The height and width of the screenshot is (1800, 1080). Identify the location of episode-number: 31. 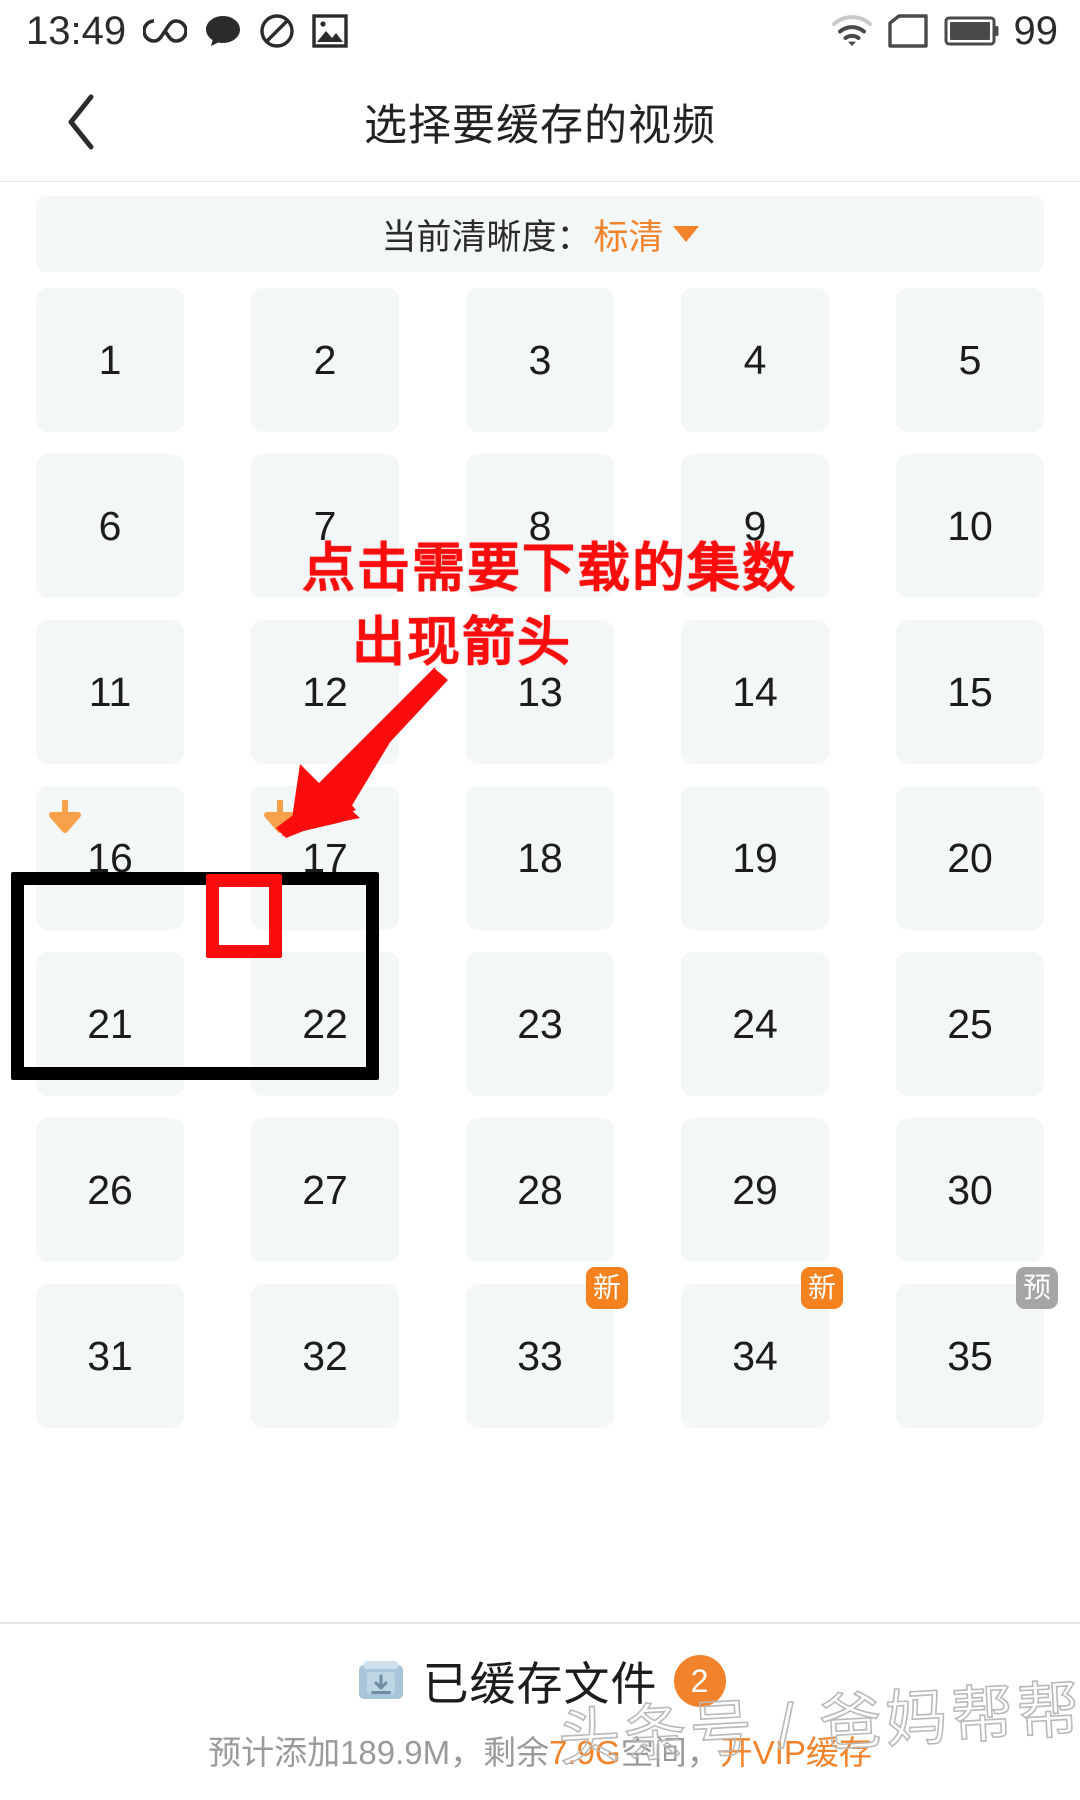
(110, 1355).